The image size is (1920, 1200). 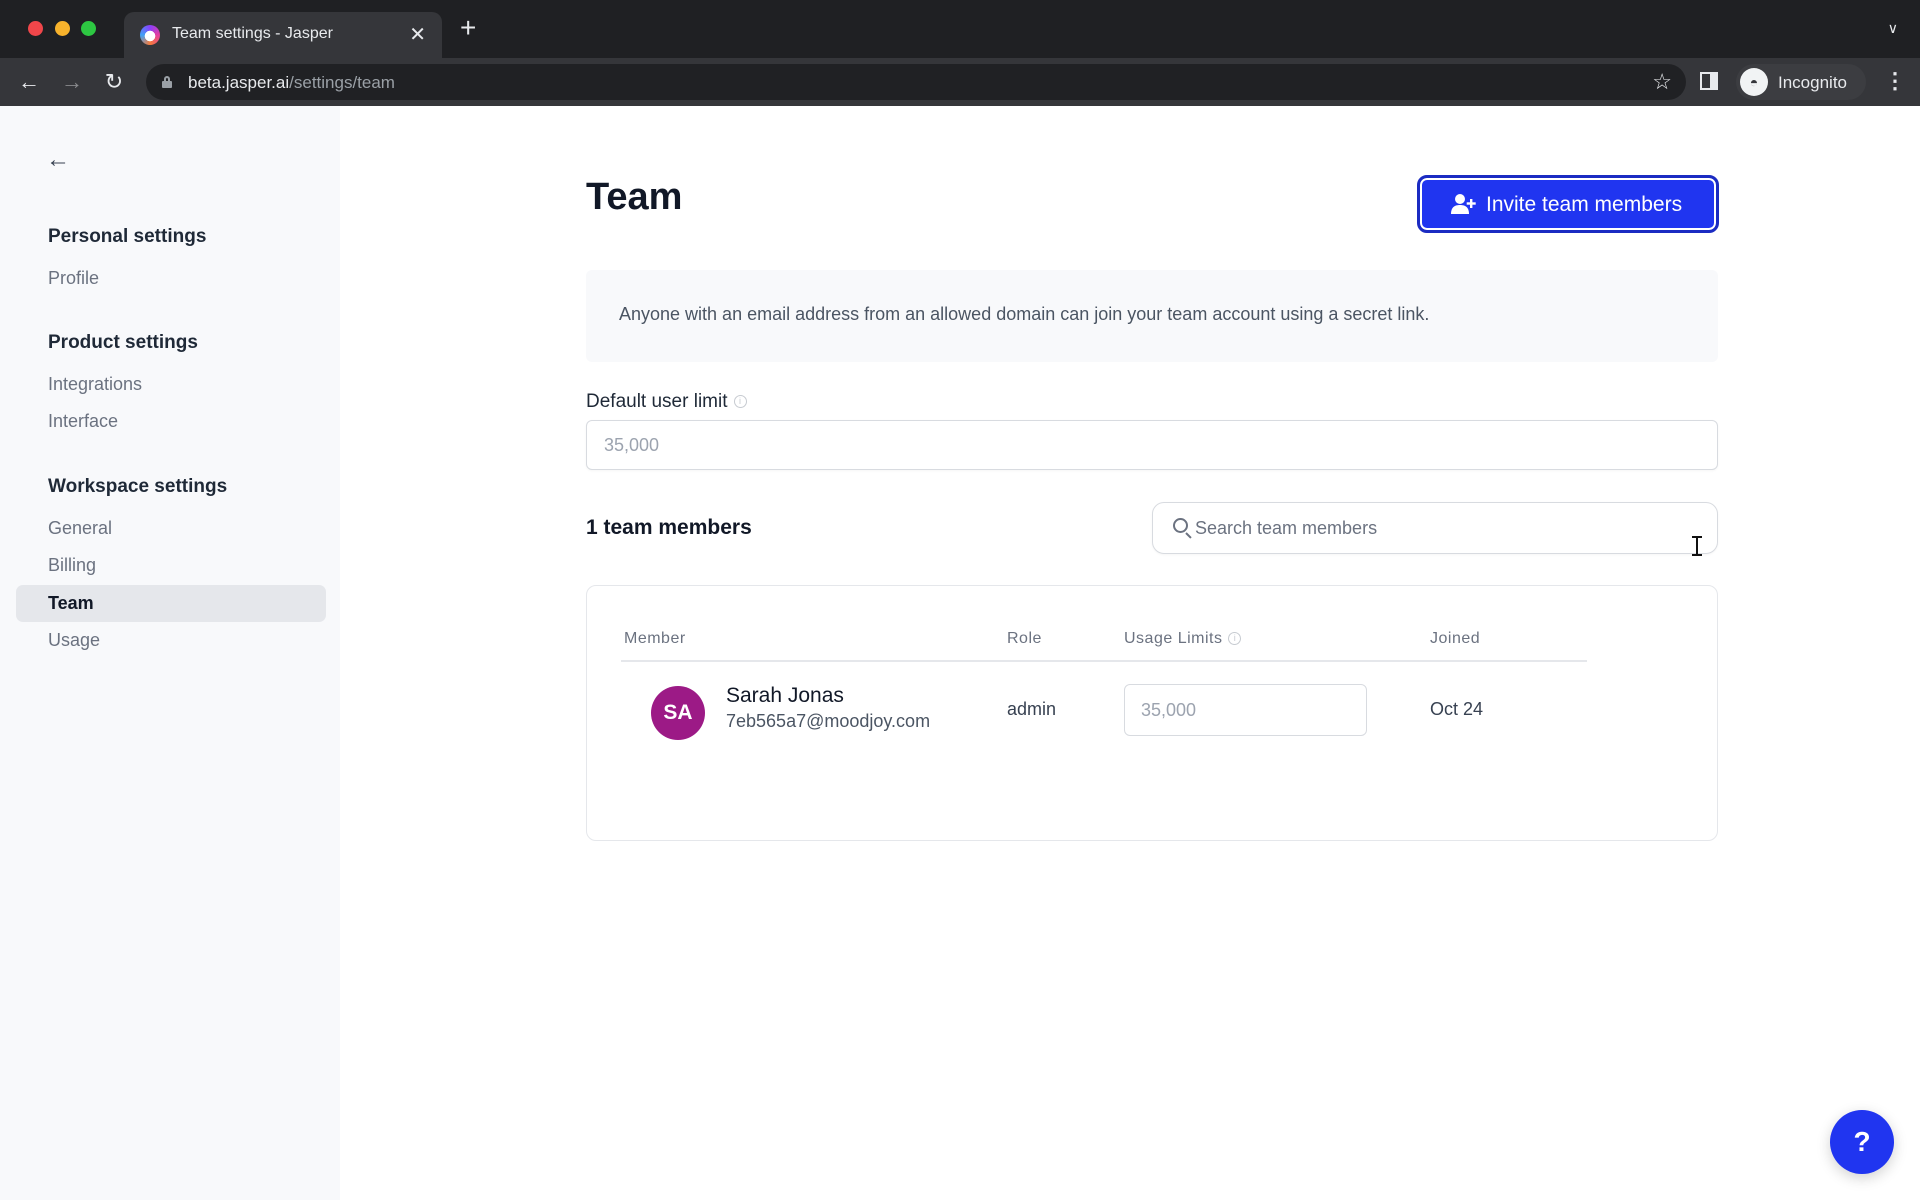 What do you see at coordinates (29, 82) in the screenshot?
I see `back-button: ←` at bounding box center [29, 82].